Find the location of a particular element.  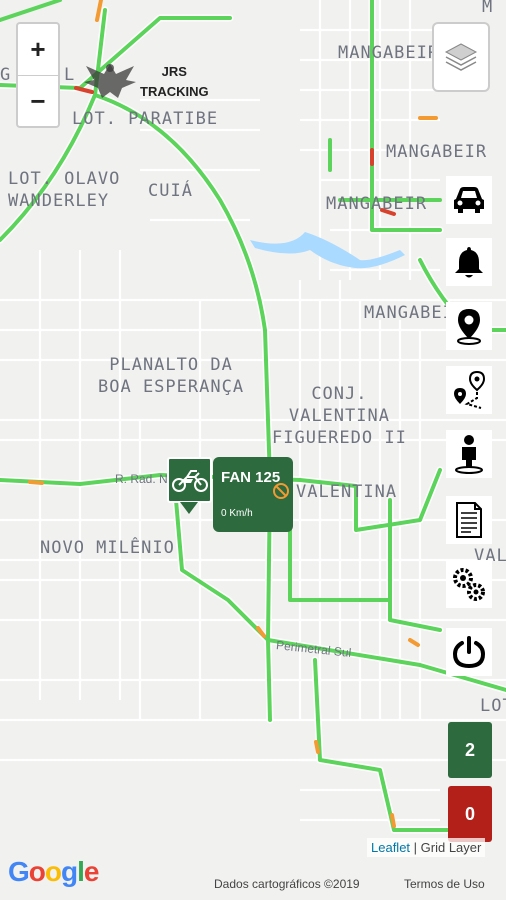

routes-button is located at coordinates (469, 390).